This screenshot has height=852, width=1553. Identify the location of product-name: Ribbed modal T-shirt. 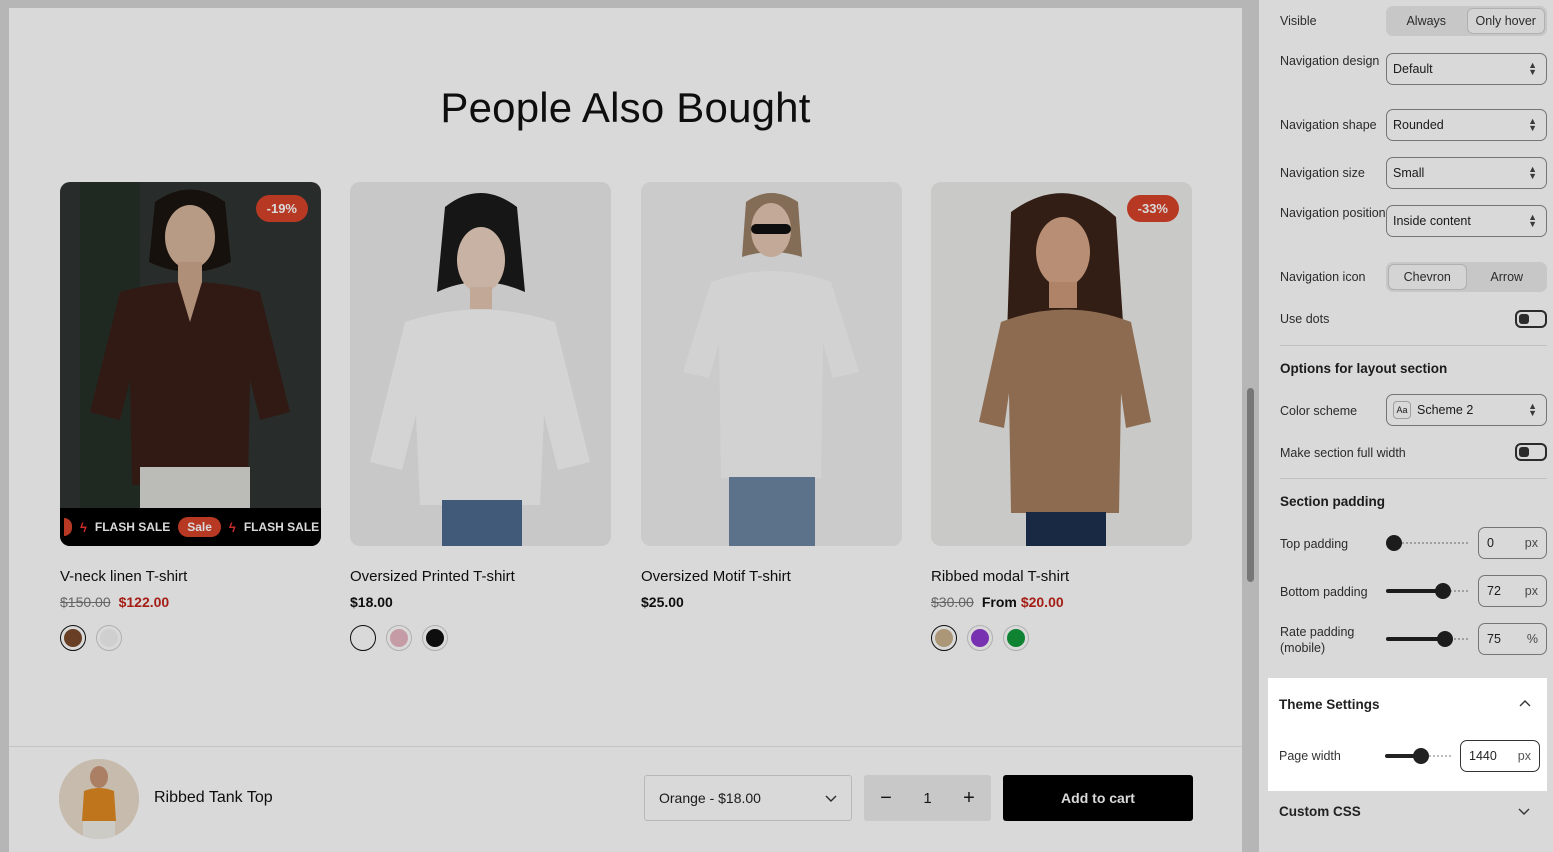
(1061, 576).